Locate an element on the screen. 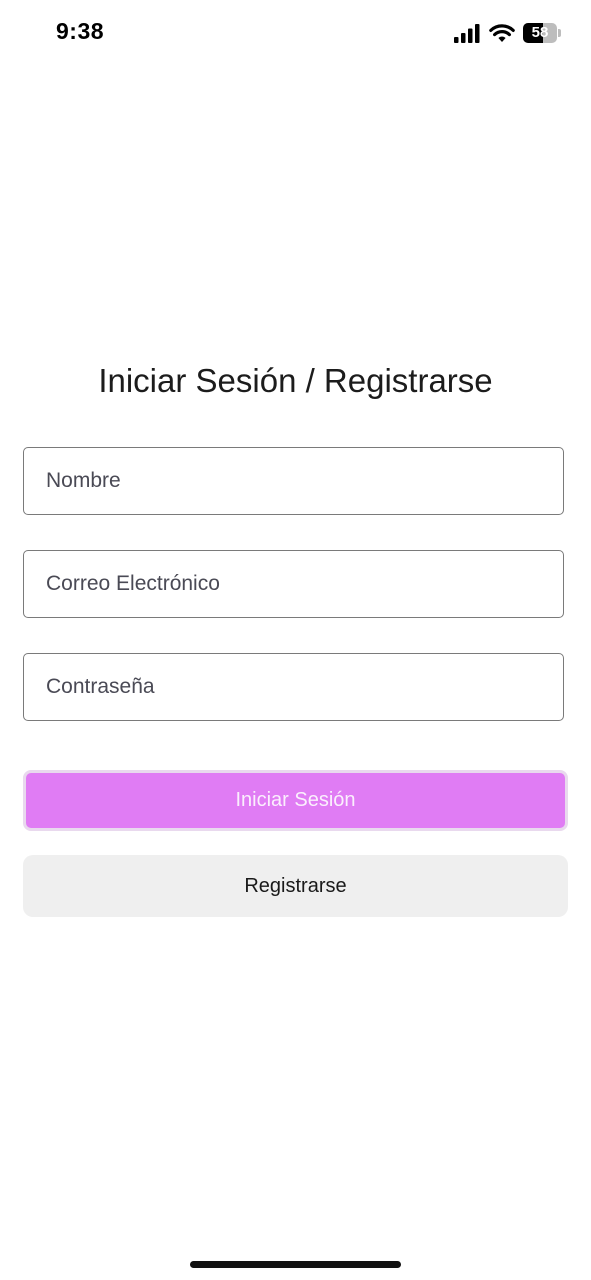  status-icons: 58 is located at coordinates (507, 33).